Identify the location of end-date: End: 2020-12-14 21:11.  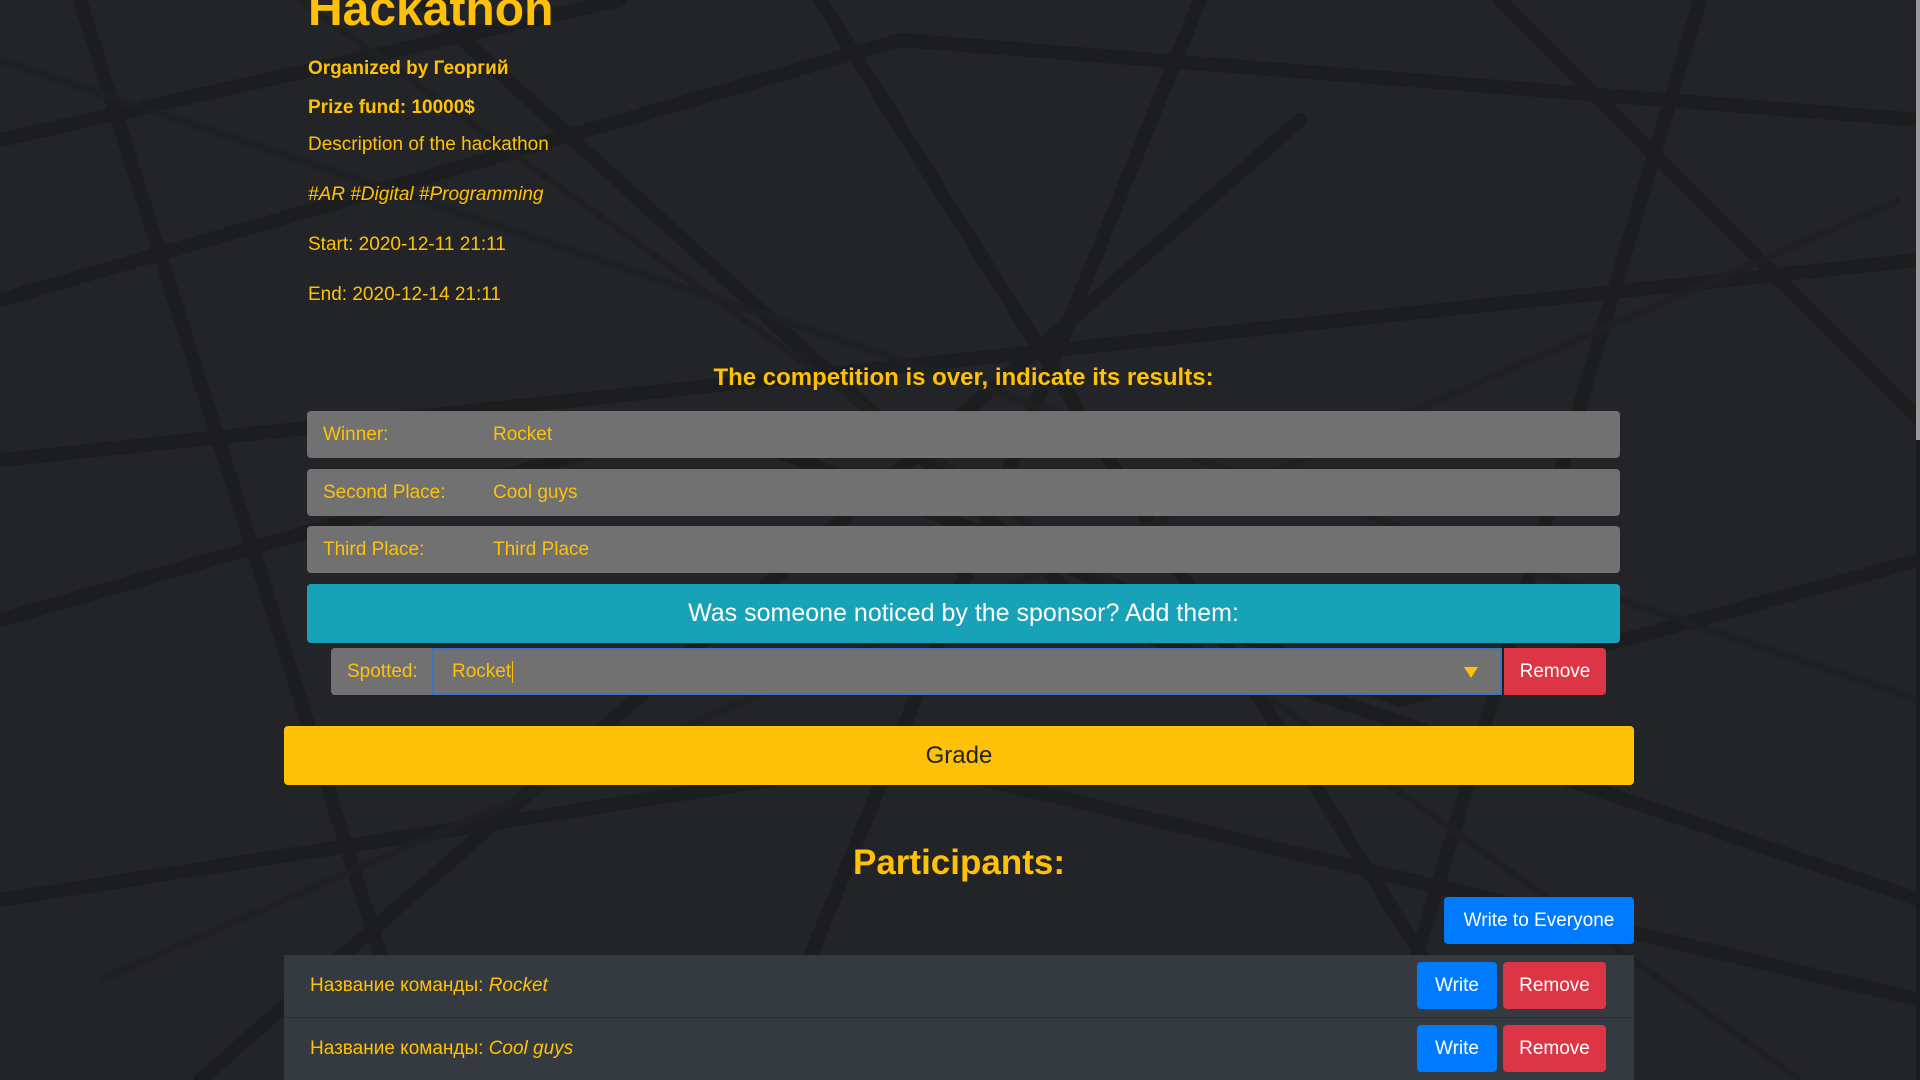
(404, 294).